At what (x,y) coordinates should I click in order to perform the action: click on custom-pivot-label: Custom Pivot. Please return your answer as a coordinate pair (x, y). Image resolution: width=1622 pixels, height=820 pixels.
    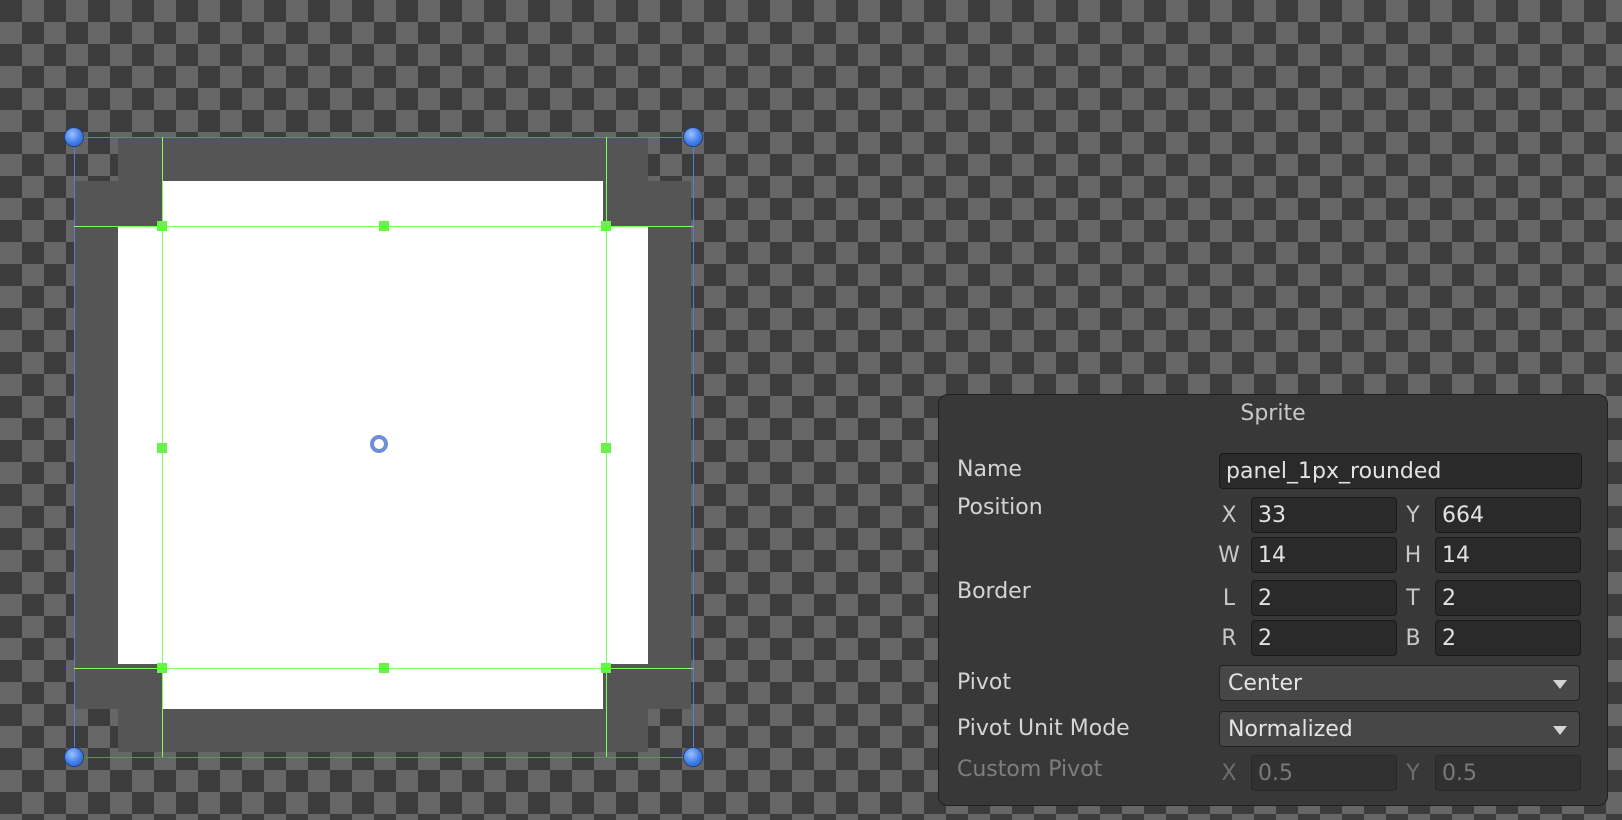
    Looking at the image, I should click on (1030, 769).